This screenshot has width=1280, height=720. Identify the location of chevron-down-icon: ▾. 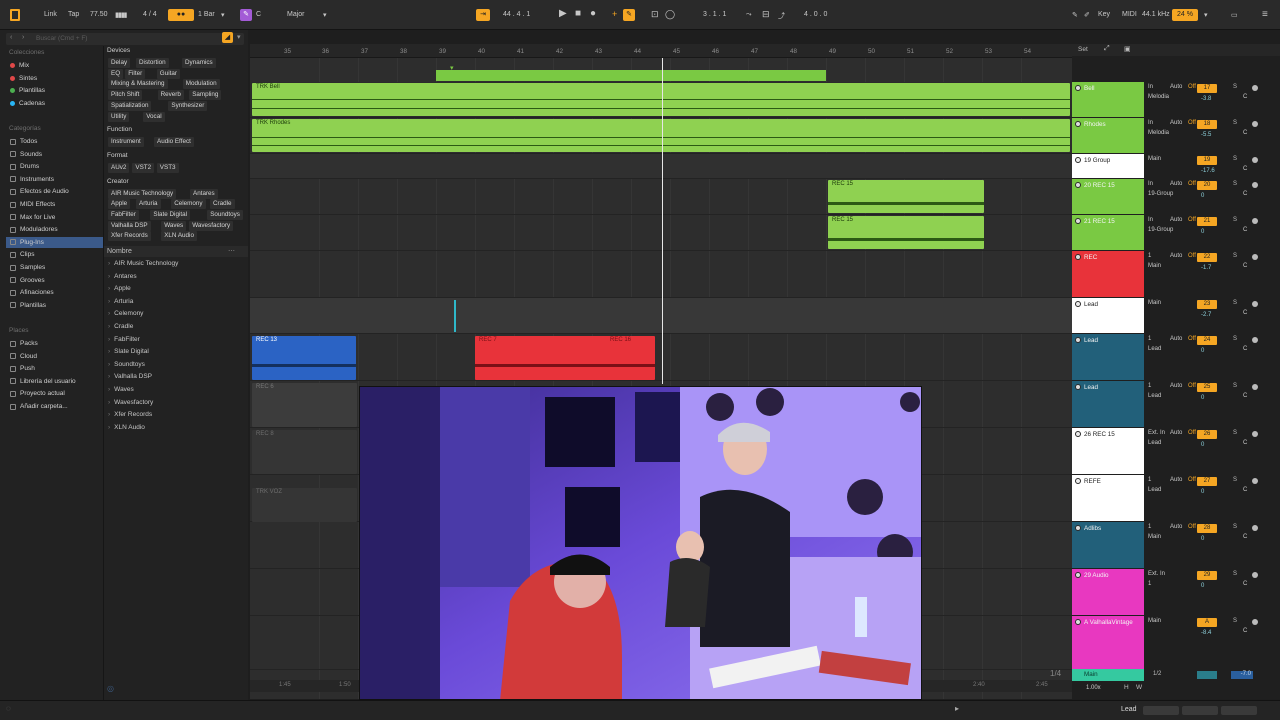
(239, 37).